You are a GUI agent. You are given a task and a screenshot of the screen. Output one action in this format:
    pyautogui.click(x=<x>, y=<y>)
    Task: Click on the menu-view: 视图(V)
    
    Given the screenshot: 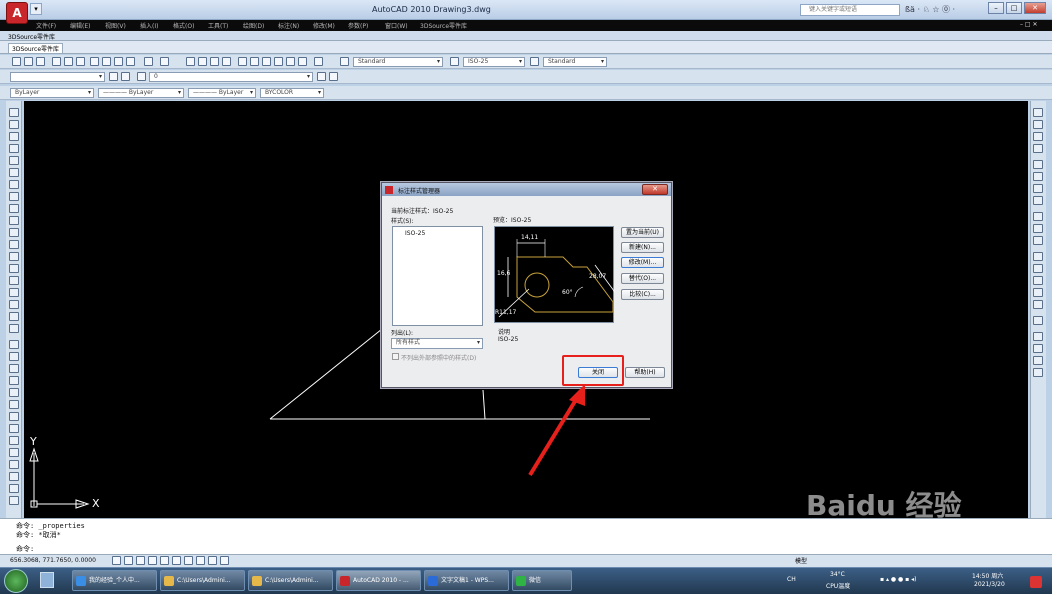 What is the action you would take?
    pyautogui.click(x=115, y=25)
    